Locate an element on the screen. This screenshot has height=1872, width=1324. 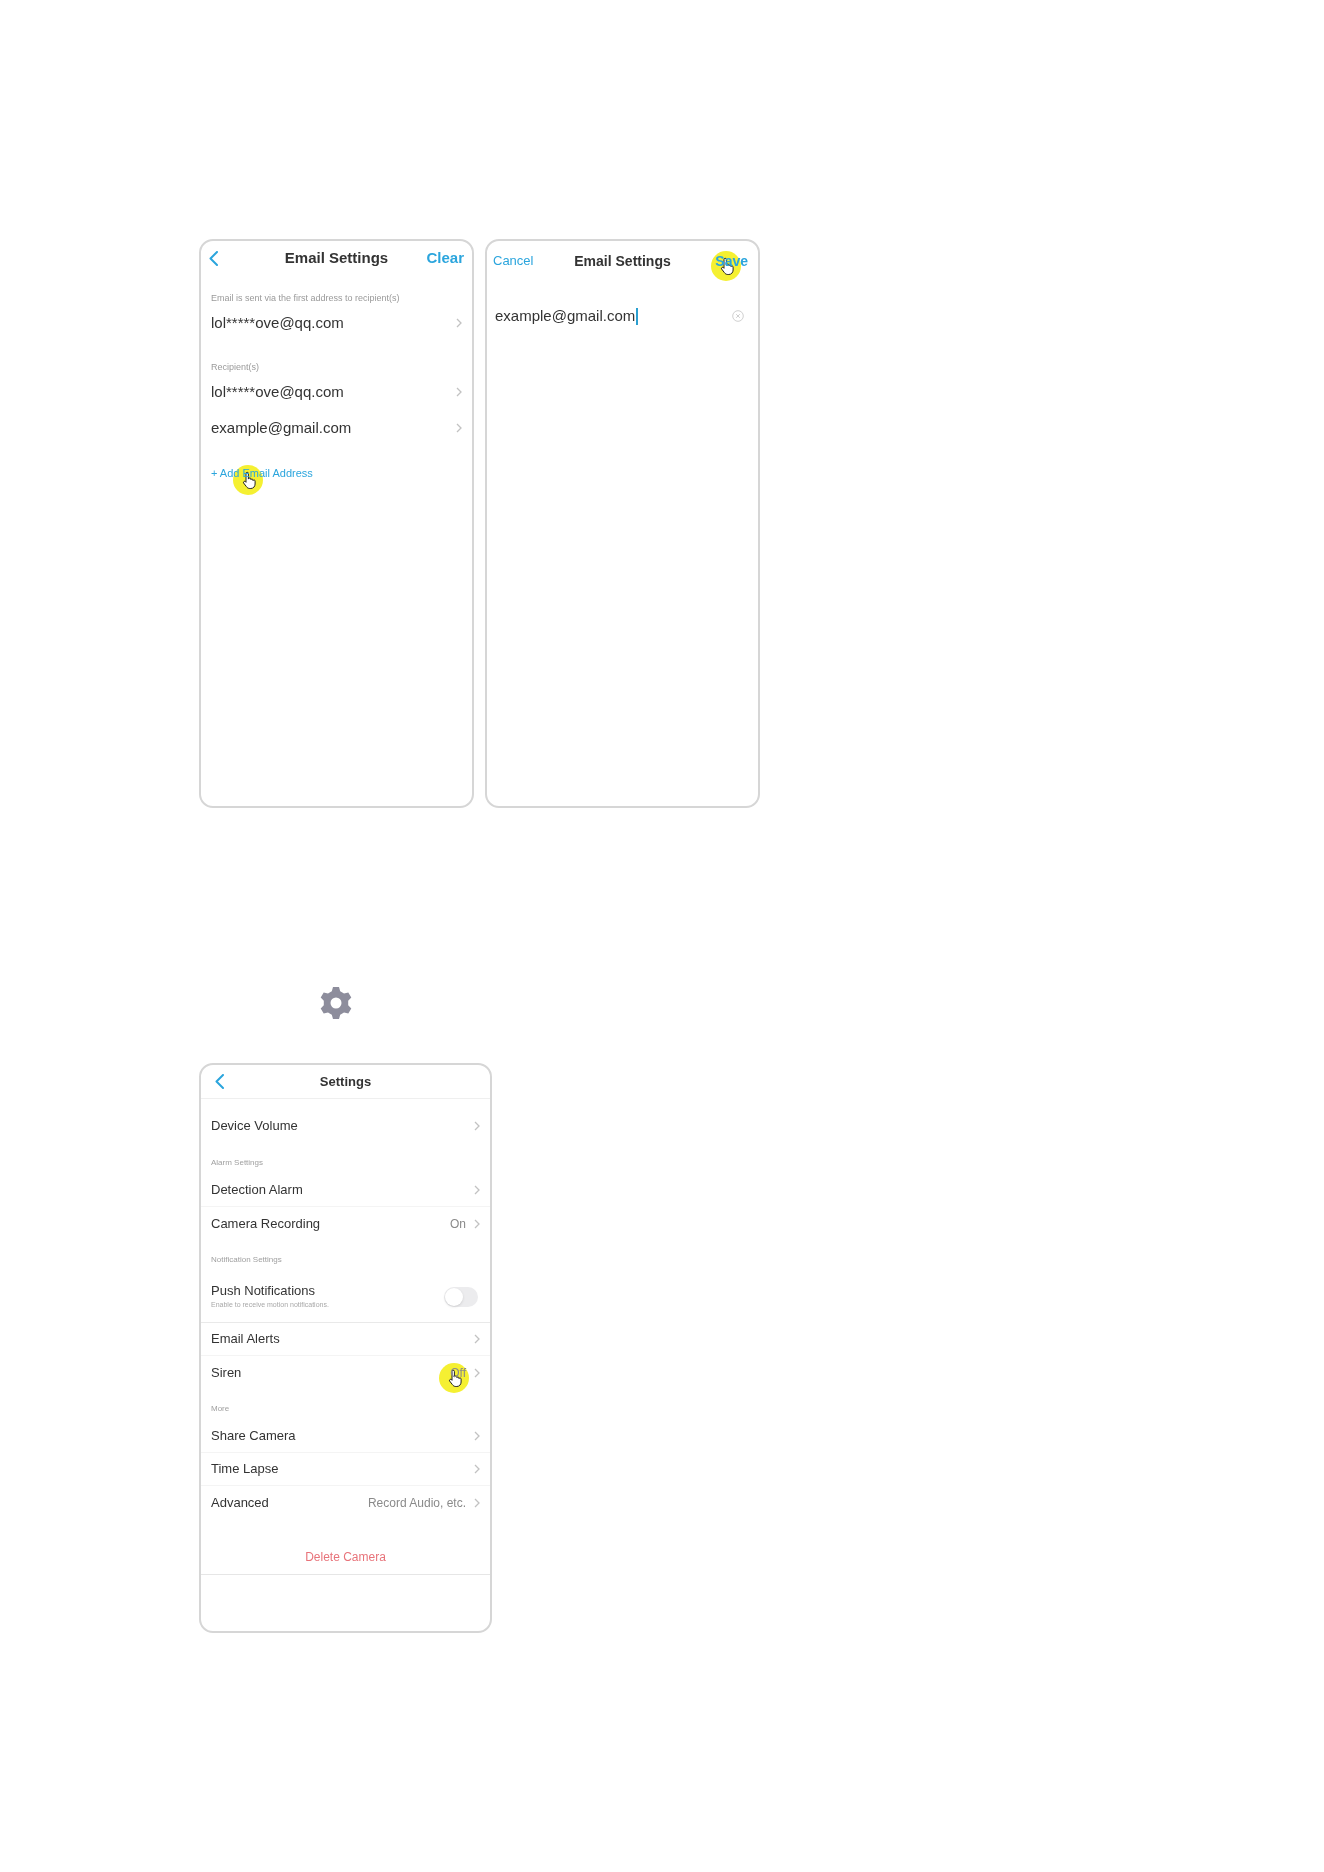
settings-list-item: Camera Recording On is located at coordinates (345, 1223).